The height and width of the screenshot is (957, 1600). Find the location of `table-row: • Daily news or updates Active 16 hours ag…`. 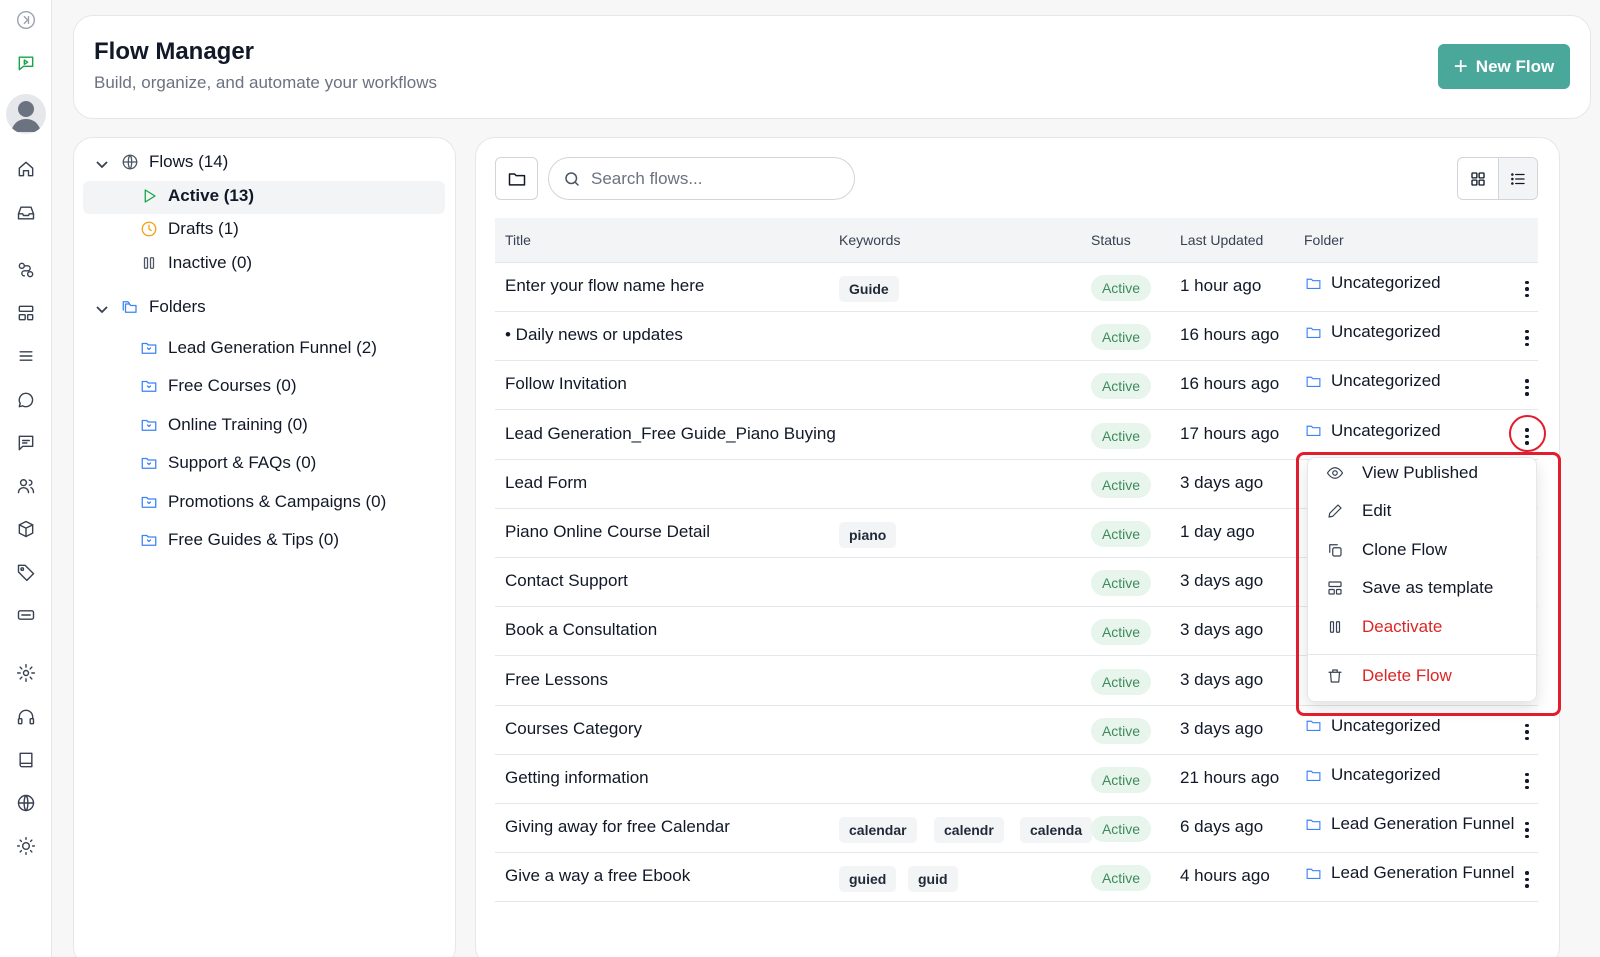

table-row: • Daily news or updates Active 16 hours ag… is located at coordinates (1016, 337).